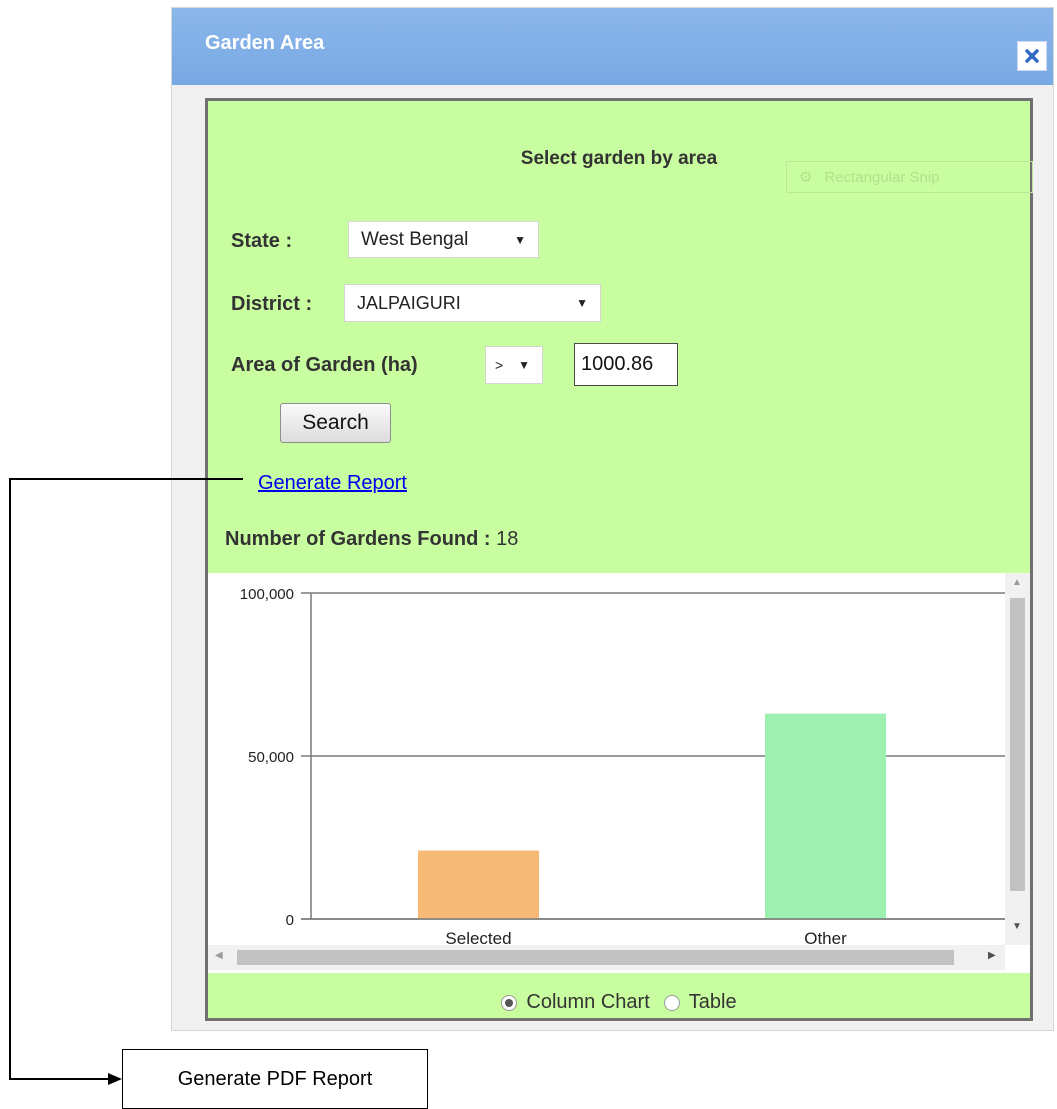  I want to click on annotation-box: Generate PDF Report, so click(275, 1079).